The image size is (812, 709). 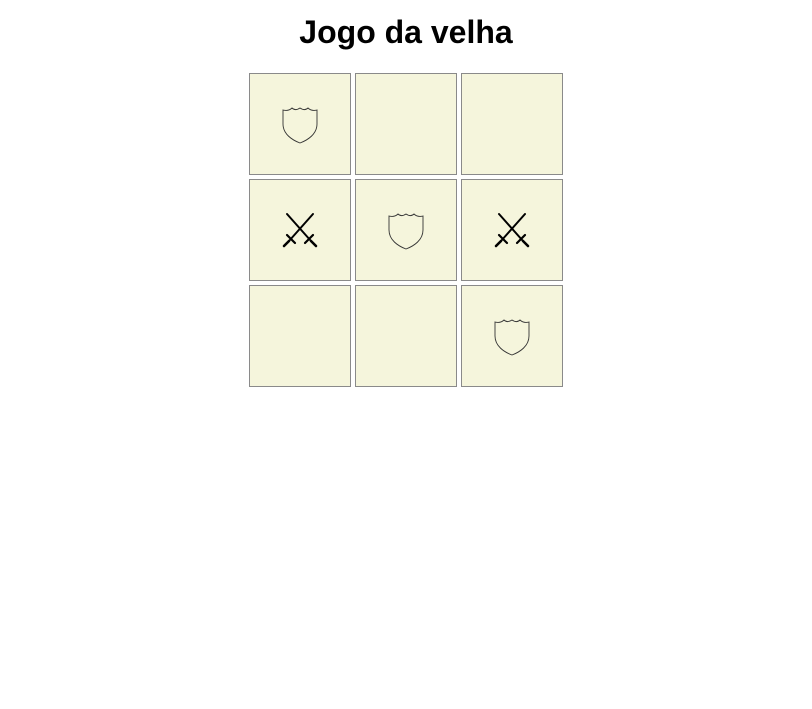 What do you see at coordinates (406, 32) in the screenshot?
I see `page-title: Jogo da velha` at bounding box center [406, 32].